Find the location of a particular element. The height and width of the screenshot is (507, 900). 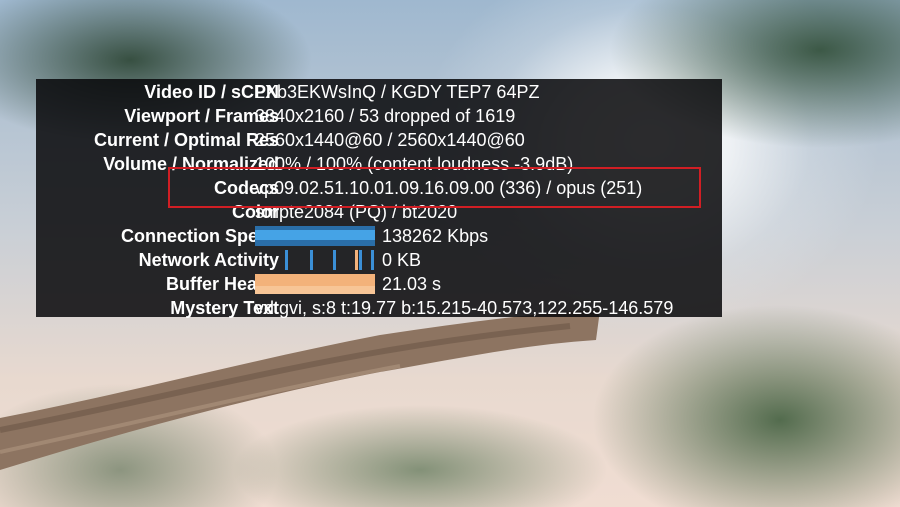

current-optimal-res-label: Current / Optimal Res is located at coordinates (186, 140).